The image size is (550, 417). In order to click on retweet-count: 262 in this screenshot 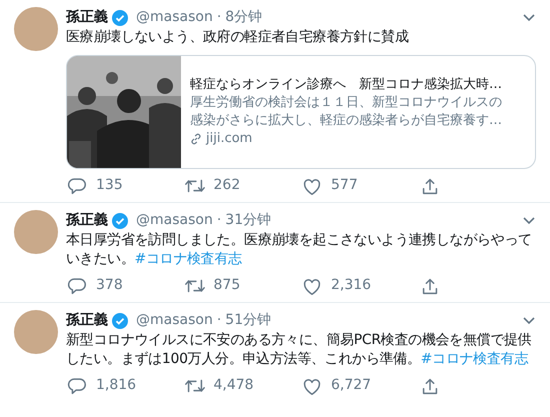, I will do `click(227, 185)`.